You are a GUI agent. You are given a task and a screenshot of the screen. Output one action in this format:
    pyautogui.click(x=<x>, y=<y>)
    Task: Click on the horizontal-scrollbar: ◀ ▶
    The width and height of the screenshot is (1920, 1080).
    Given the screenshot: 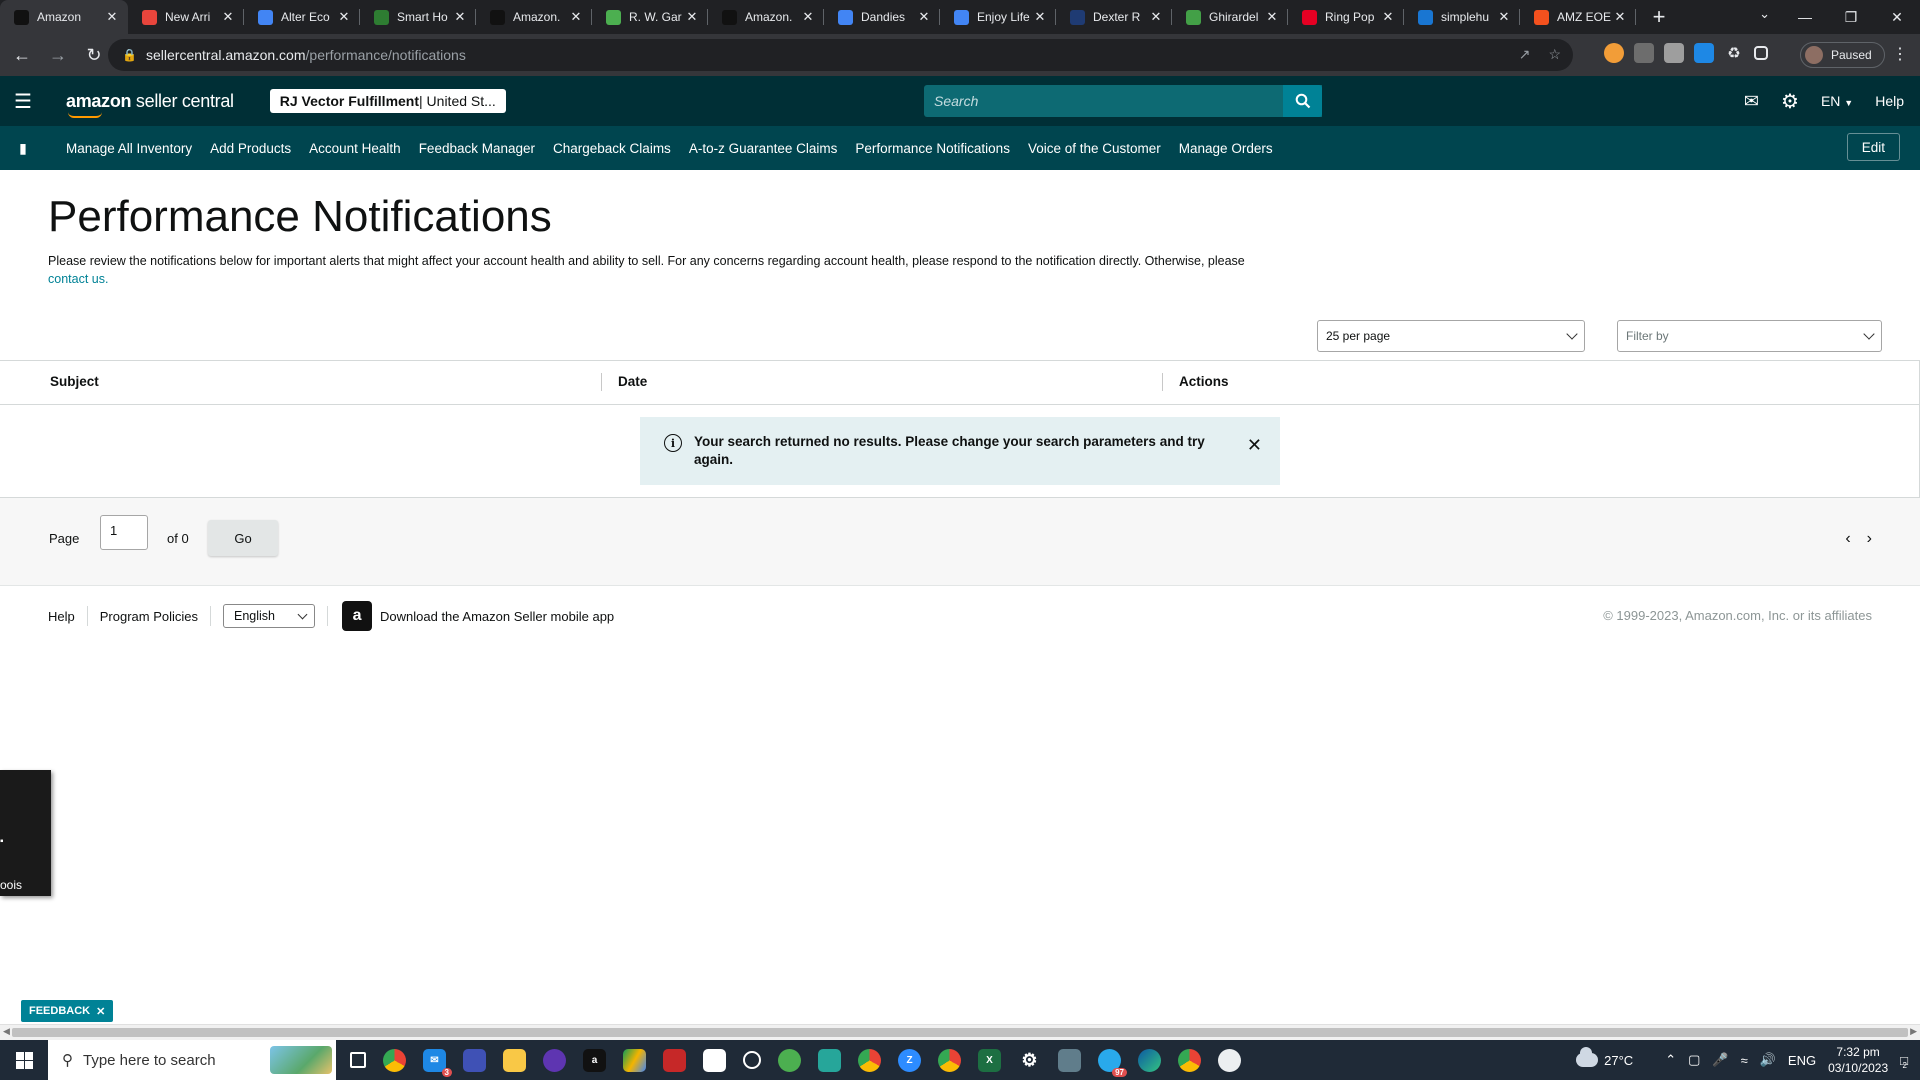 What is the action you would take?
    pyautogui.click(x=960, y=1032)
    